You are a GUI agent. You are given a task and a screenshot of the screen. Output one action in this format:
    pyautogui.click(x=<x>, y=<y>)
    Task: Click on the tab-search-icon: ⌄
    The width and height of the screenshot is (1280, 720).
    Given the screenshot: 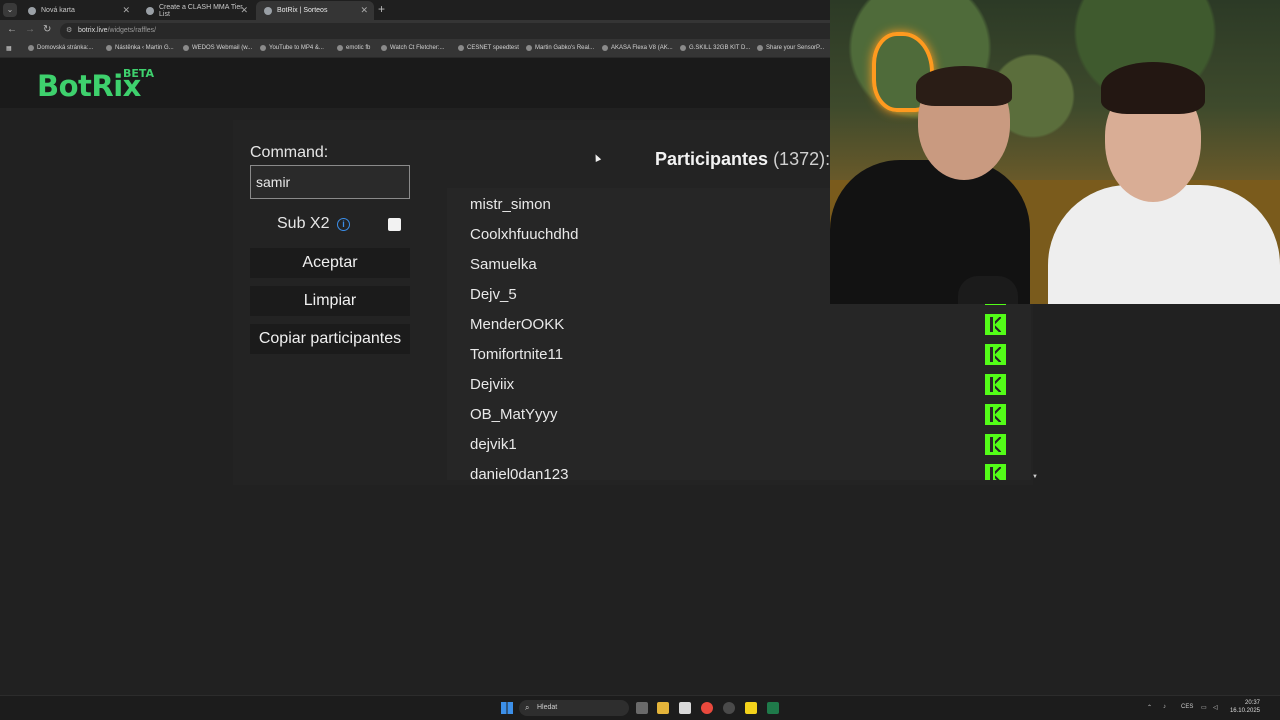 What is the action you would take?
    pyautogui.click(x=10, y=10)
    